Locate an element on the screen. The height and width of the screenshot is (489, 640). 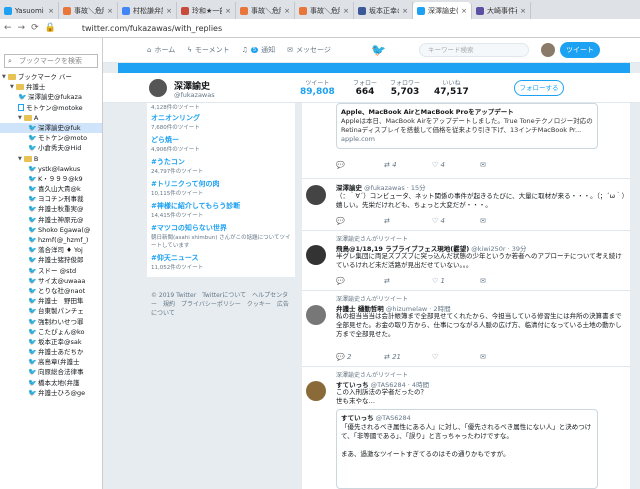
bookmark-item: 🐦 弁護士秋重実@ is located at coordinates (51, 209).